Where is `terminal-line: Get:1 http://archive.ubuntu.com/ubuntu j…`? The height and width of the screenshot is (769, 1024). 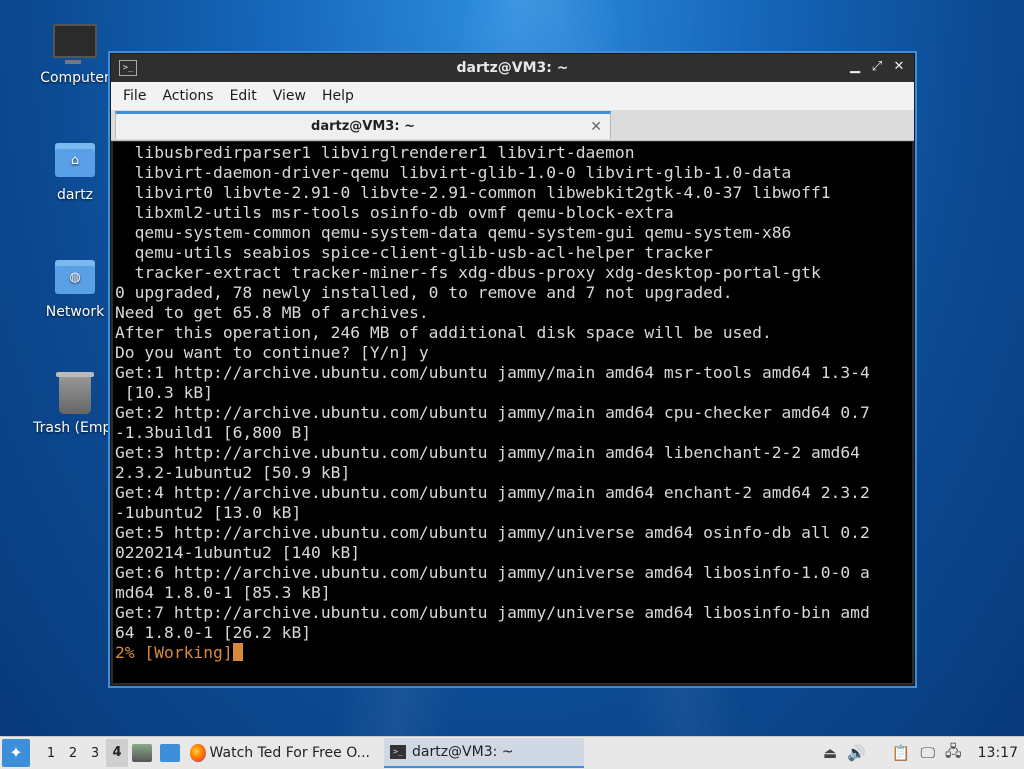
terminal-line: Get:1 http://archive.ubuntu.com/ubuntu j… is located at coordinates (492, 372).